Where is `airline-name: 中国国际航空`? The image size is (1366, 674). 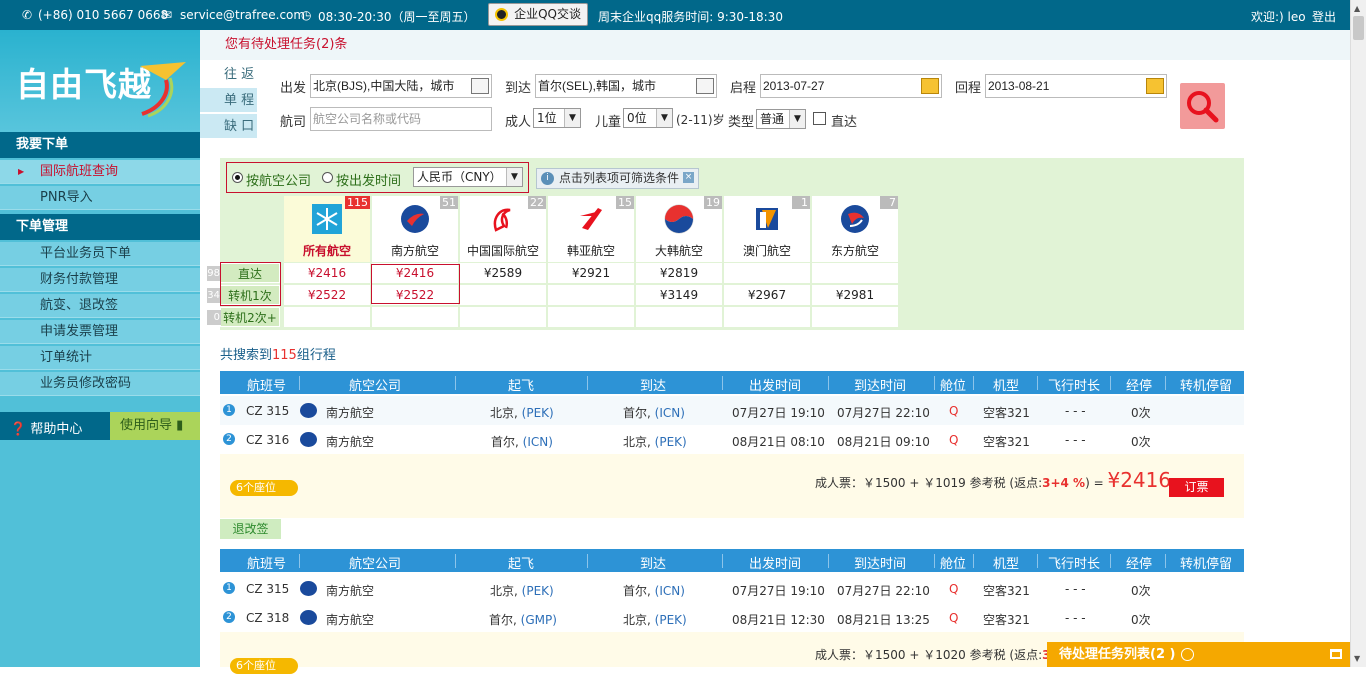
airline-name: 中国国际航空 is located at coordinates (502, 251).